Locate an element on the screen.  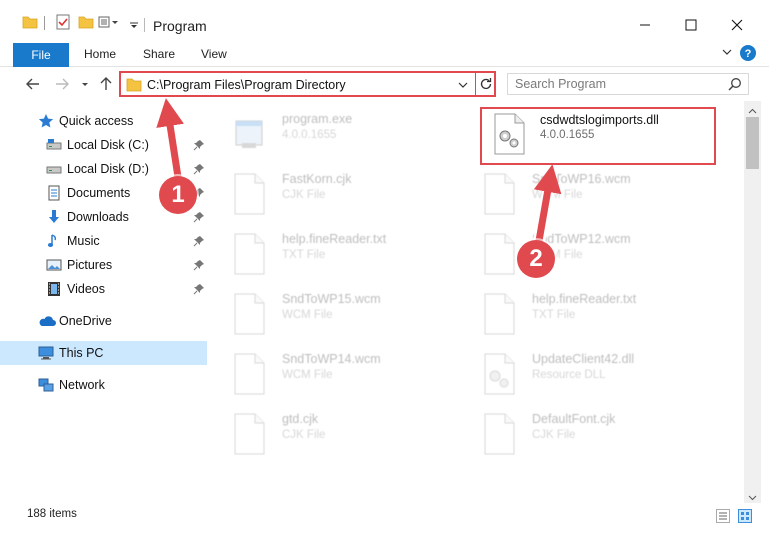
back-arrow-icon is located at coordinates (33, 84).